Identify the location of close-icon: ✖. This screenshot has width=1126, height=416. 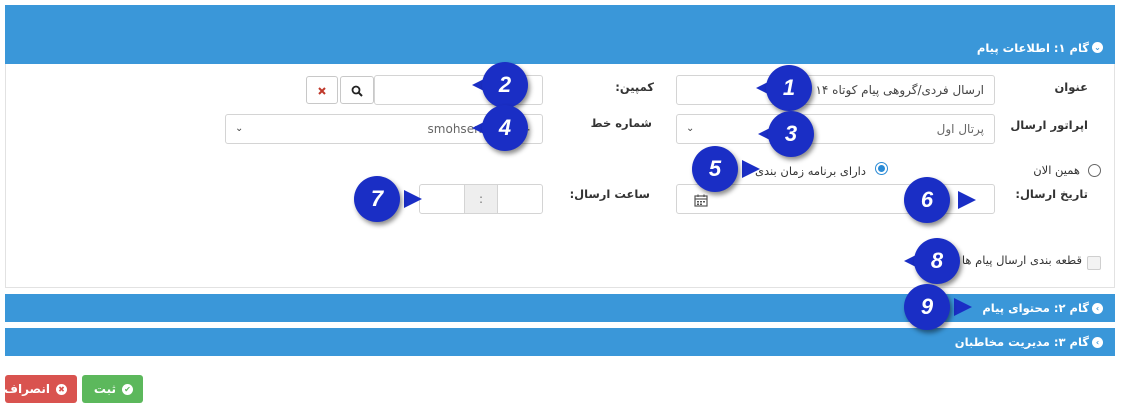
(61, 389).